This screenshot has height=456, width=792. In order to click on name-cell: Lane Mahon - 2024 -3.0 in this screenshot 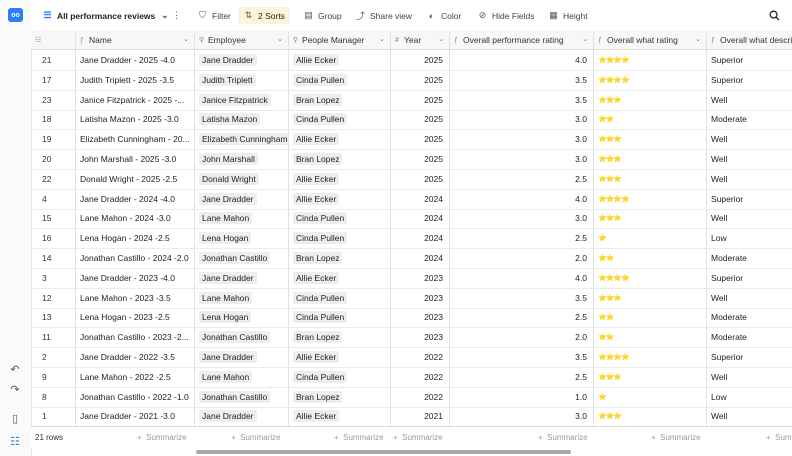, I will do `click(135, 218)`.